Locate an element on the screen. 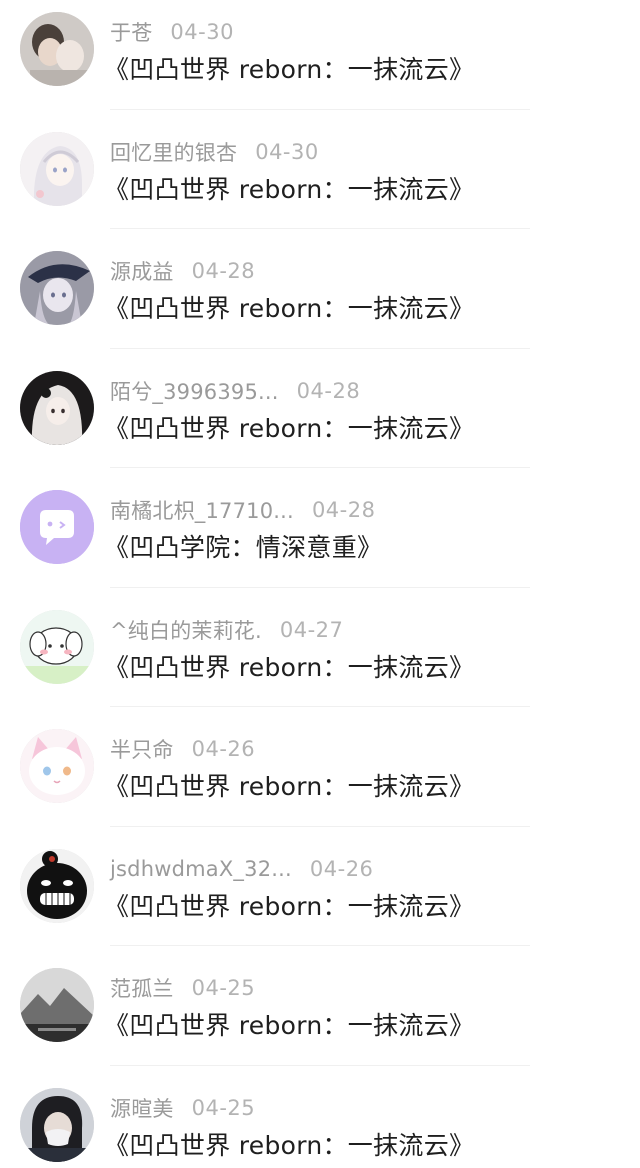 The image size is (640, 1168). item-meta: 源成益 04-28 is located at coordinates (182, 271).